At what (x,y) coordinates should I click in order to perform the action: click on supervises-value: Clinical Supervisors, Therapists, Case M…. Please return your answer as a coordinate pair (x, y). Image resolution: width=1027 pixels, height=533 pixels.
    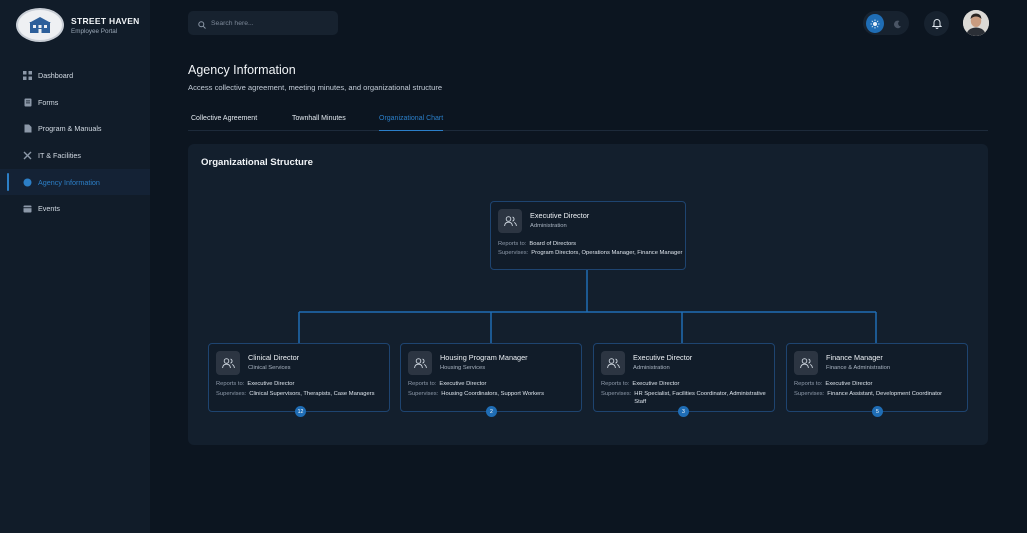
    Looking at the image, I should click on (312, 394).